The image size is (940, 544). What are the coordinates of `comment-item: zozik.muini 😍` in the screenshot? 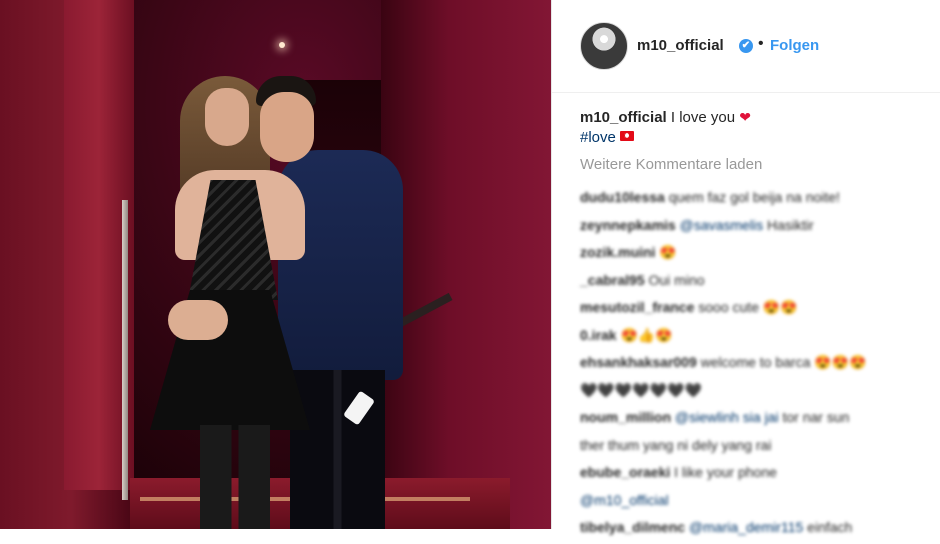 It's located at (755, 252).